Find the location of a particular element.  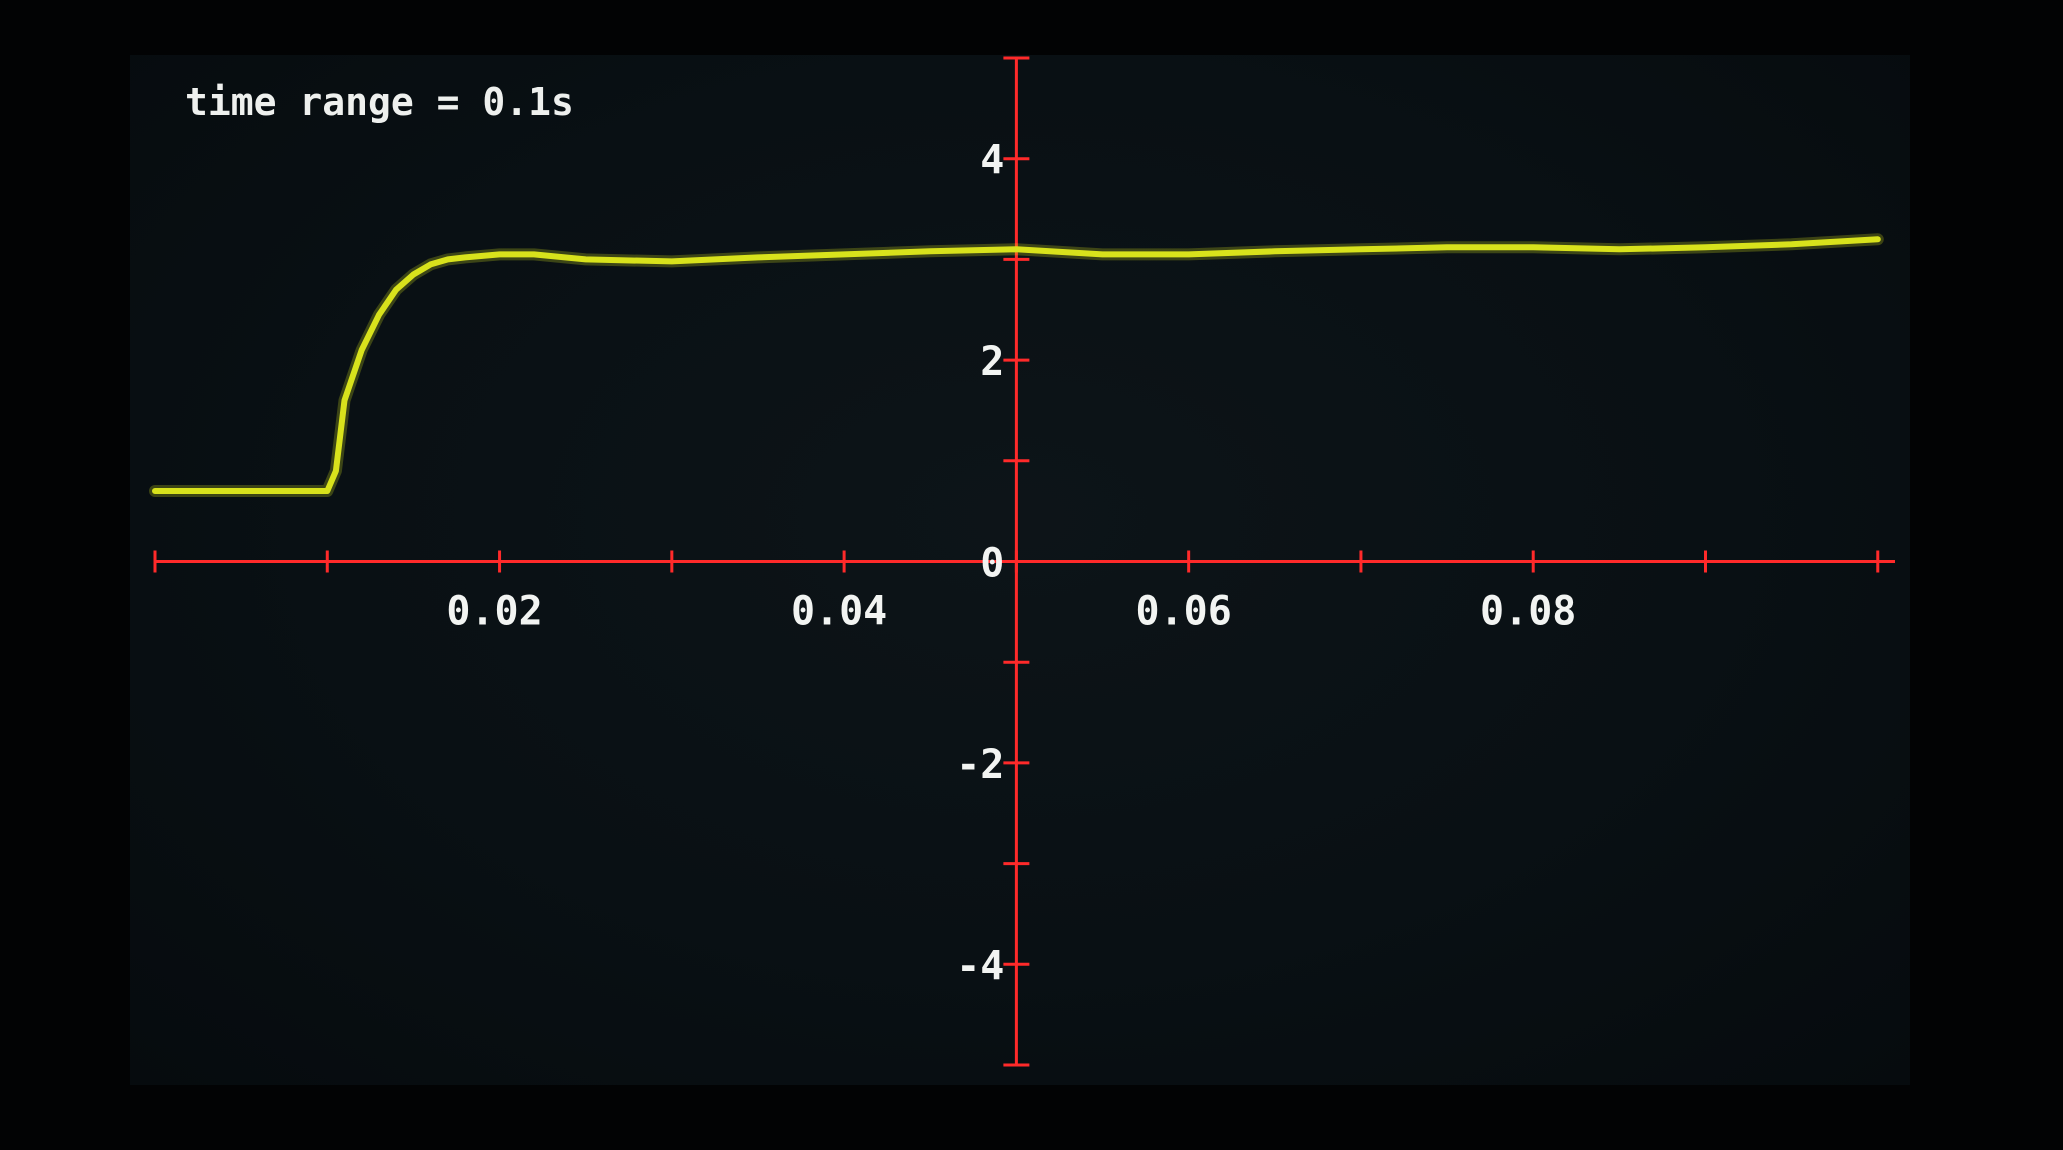

x-tick-label: 0.08 is located at coordinates (1528, 612).